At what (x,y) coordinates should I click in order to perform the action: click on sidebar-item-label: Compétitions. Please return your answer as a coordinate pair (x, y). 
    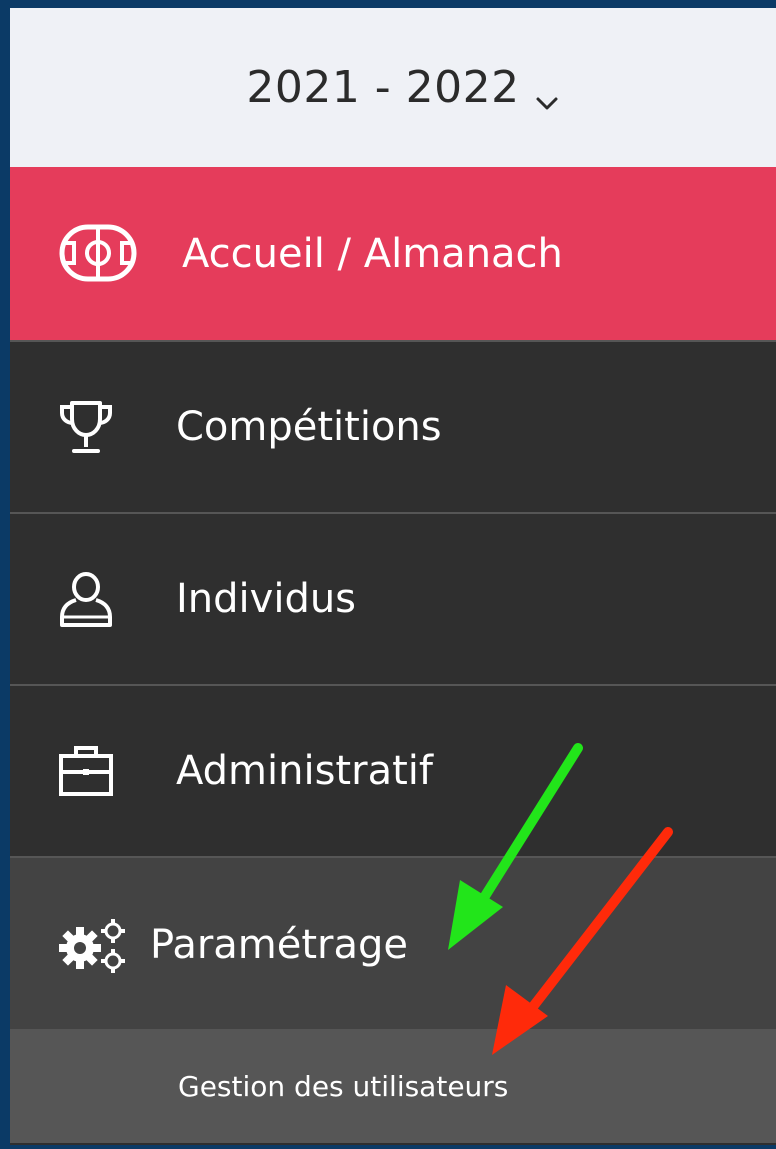
    Looking at the image, I should click on (309, 427).